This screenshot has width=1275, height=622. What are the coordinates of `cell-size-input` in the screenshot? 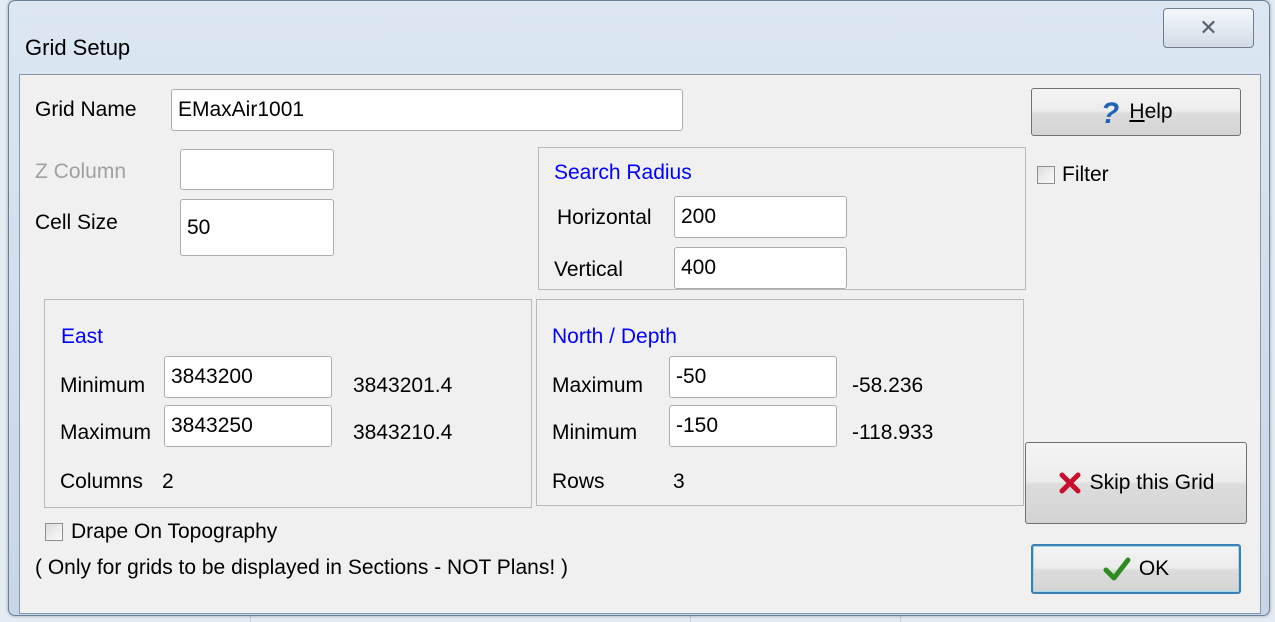 It's located at (257, 227).